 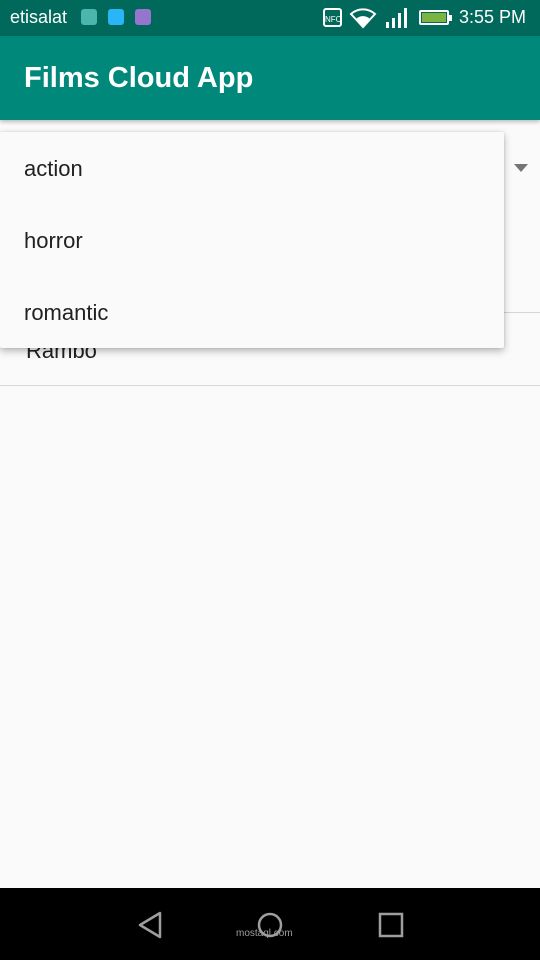 What do you see at coordinates (435, 17) in the screenshot?
I see `battery-charging-icon` at bounding box center [435, 17].